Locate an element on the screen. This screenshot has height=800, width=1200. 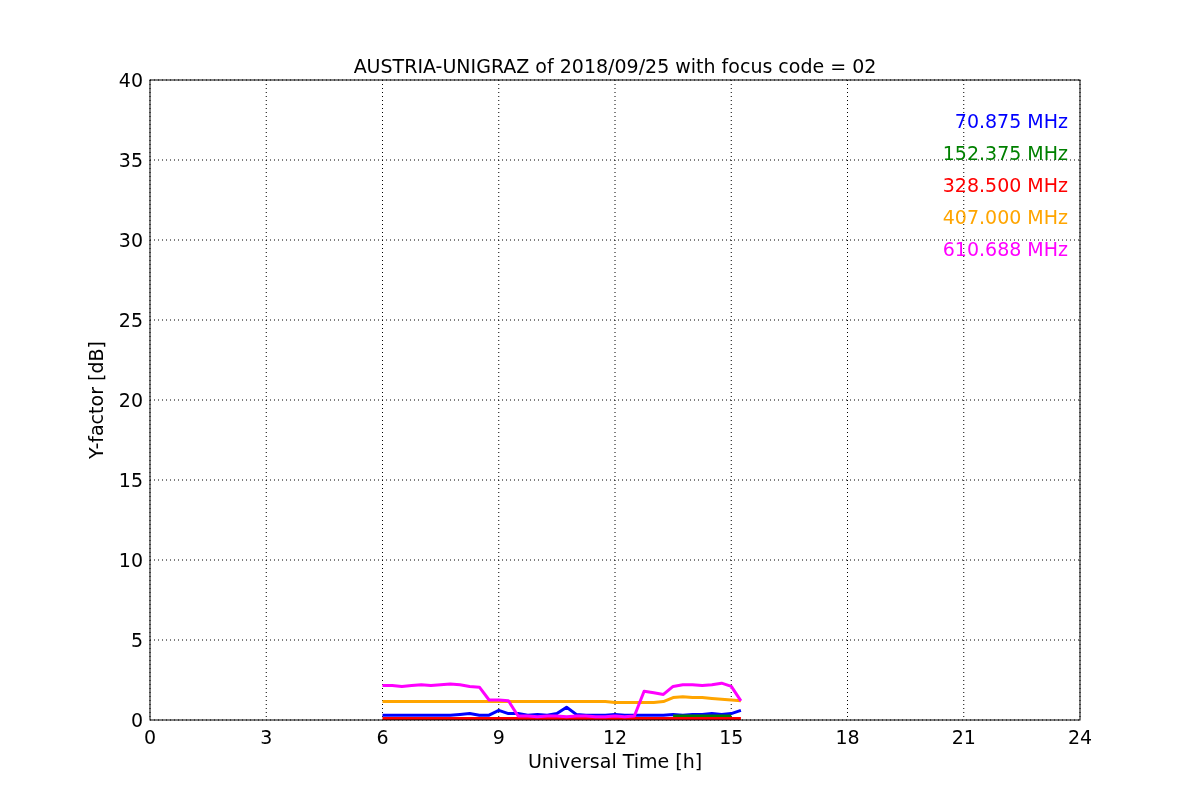
x-tick-label: 18 is located at coordinates (847, 737).